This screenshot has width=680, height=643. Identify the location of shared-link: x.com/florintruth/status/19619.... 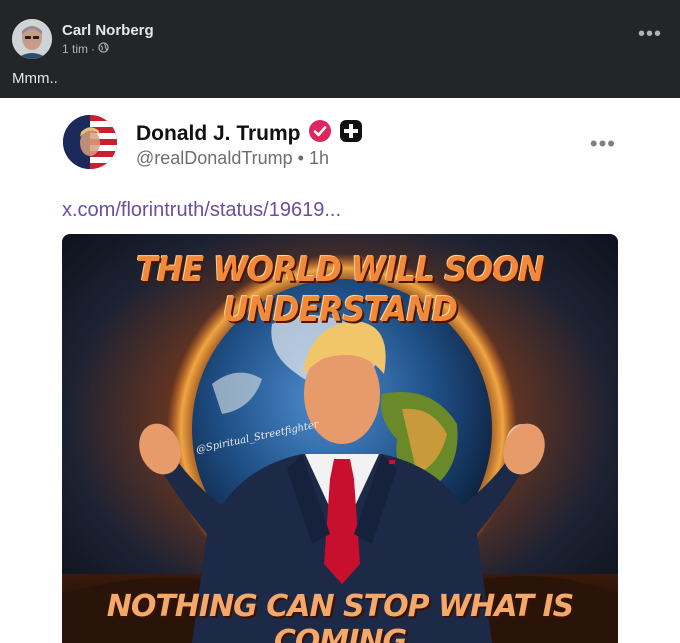
(202, 210).